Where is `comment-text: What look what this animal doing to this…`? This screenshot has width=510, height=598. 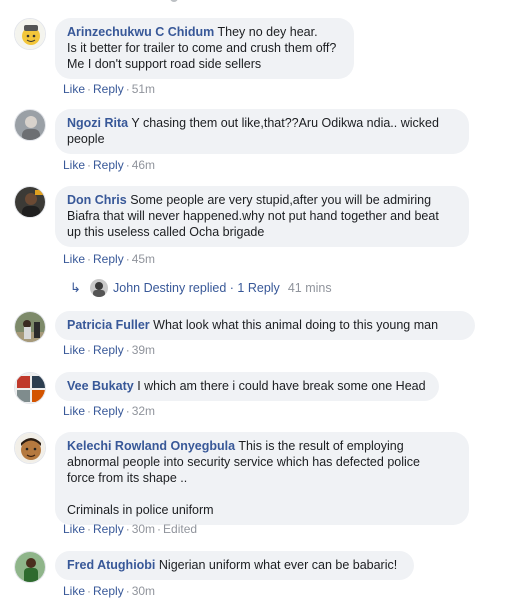
comment-text: What look what this animal doing to this… is located at coordinates (296, 325).